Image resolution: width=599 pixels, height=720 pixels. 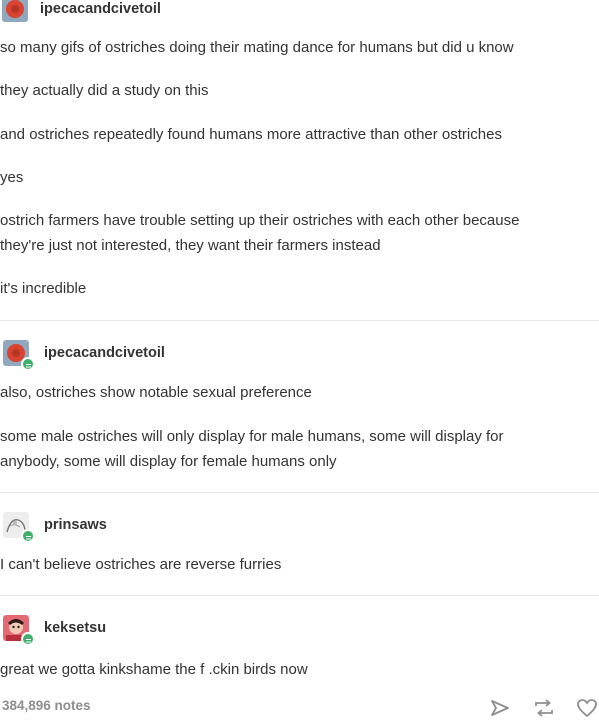 I want to click on reblog-icon, so click(x=544, y=708).